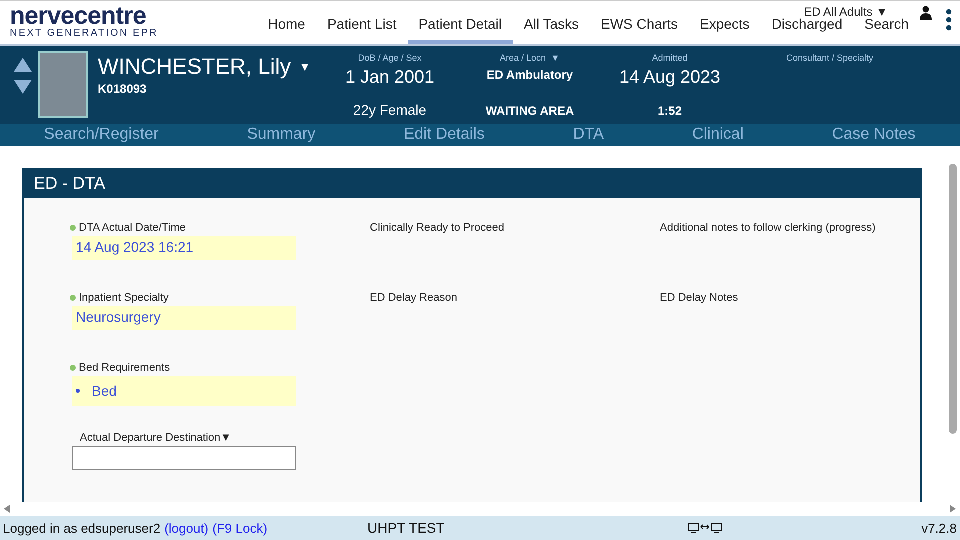  I want to click on field-value: WAITING AREA, so click(530, 112).